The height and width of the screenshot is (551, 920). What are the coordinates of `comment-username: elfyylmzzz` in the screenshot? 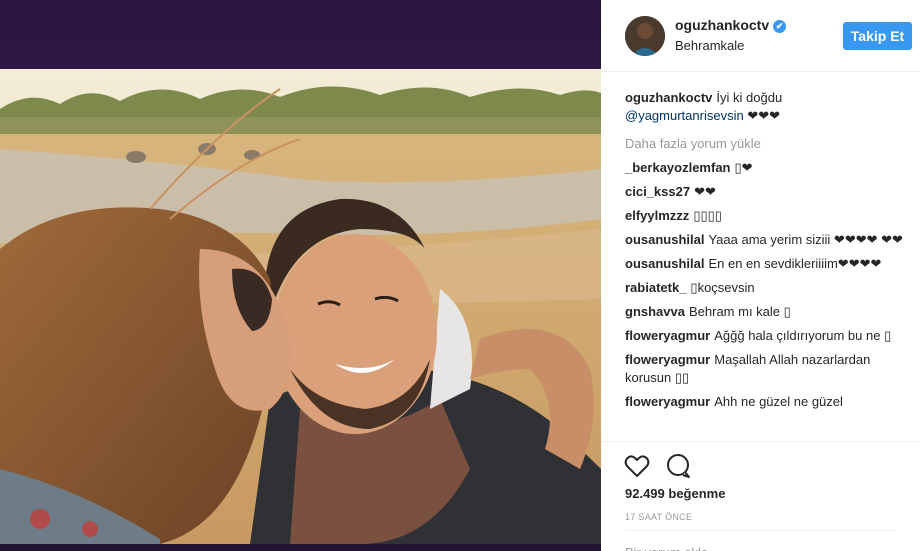 It's located at (657, 215).